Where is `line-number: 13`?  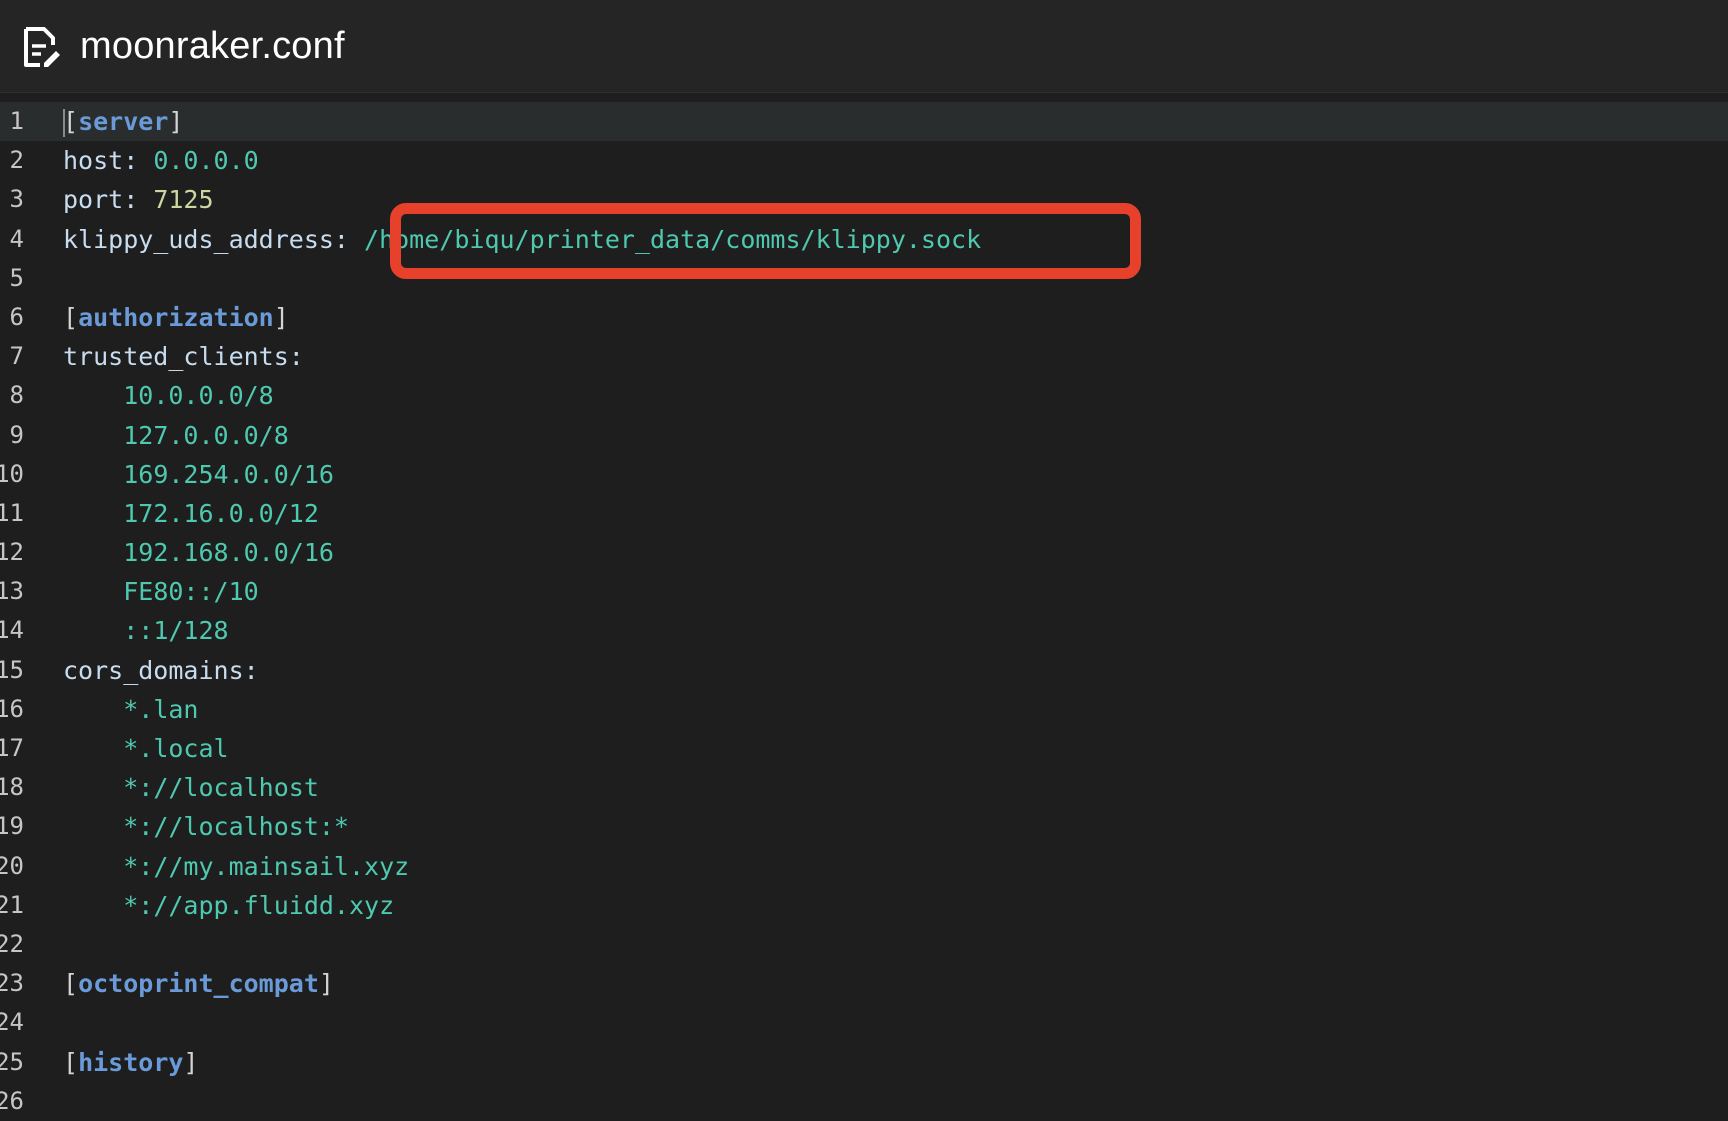 line-number: 13 is located at coordinates (12, 591).